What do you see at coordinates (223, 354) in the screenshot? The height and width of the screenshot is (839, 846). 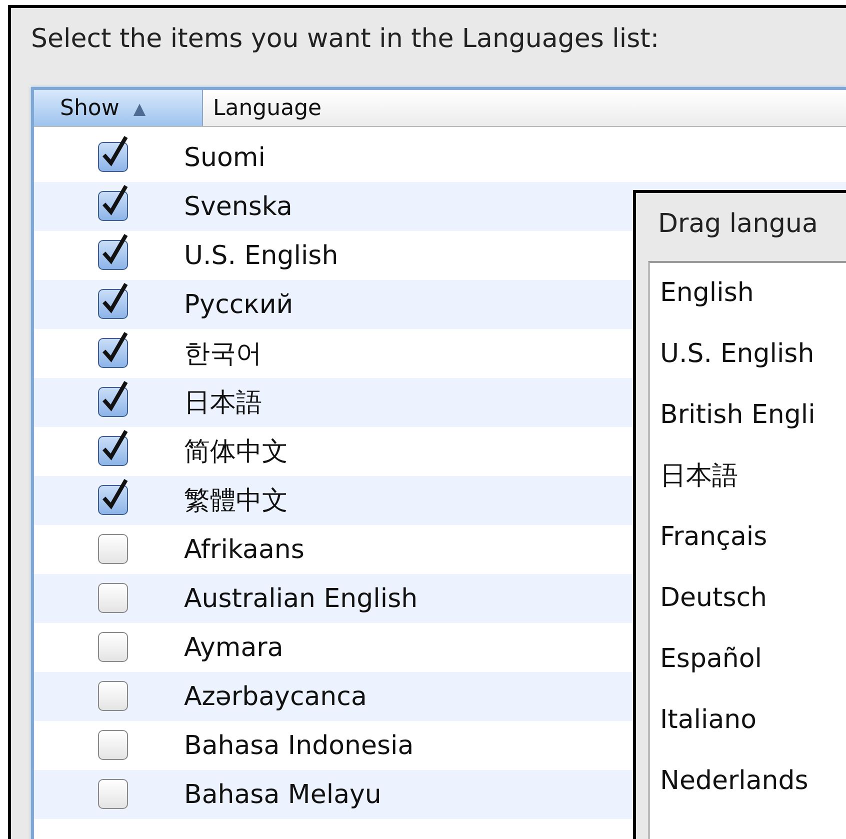 I see `language-name: 한국어` at bounding box center [223, 354].